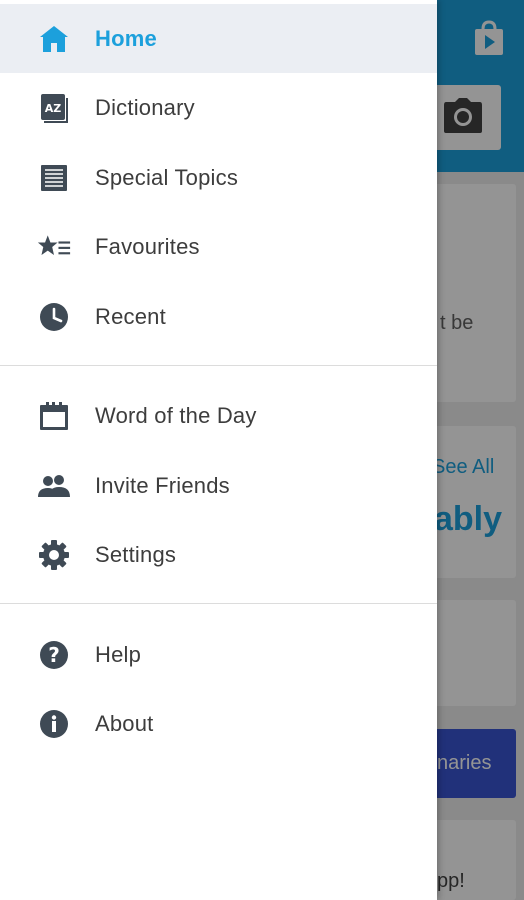 Image resolution: width=524 pixels, height=900 pixels. I want to click on help-icon: ?, so click(54, 655).